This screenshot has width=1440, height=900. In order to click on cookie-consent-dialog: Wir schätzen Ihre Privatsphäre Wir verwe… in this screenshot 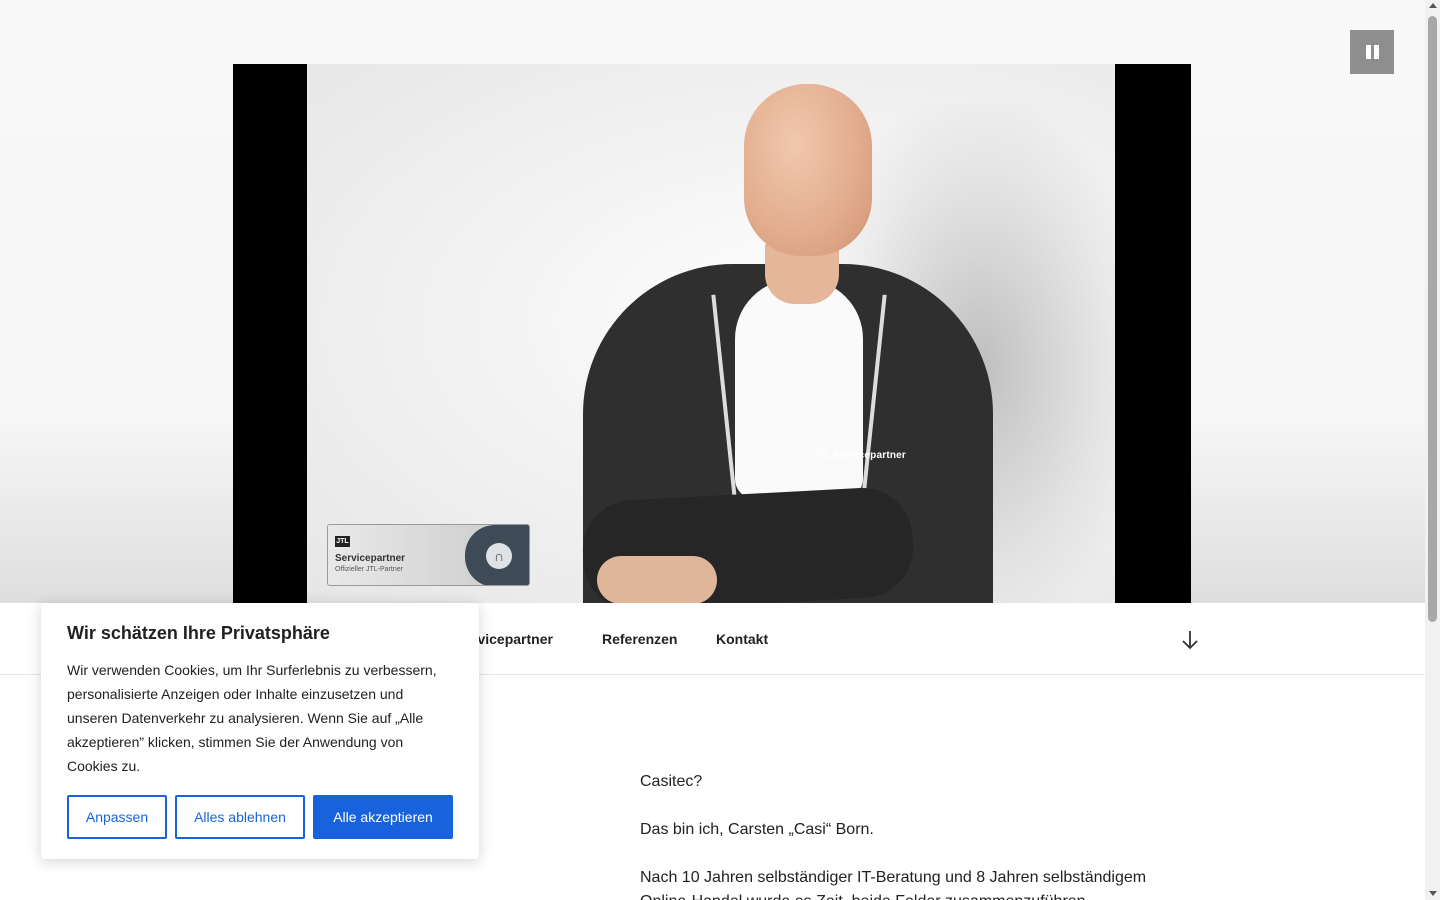, I will do `click(260, 731)`.